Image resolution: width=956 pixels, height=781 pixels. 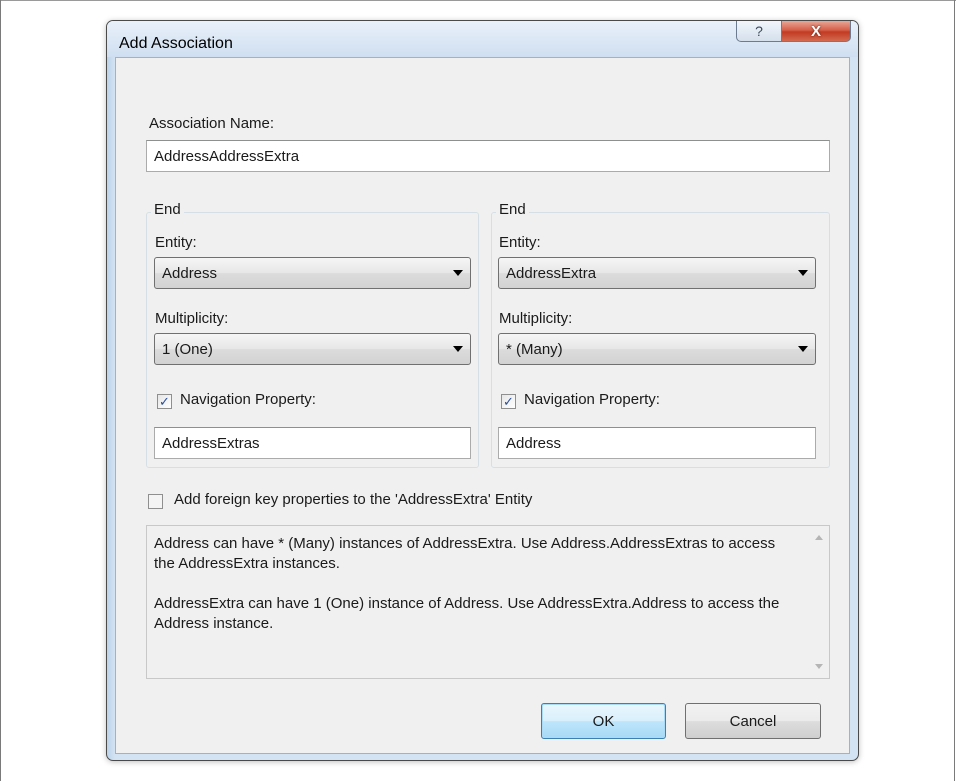 I want to click on multiplicity-label-left: Multiplicity:, so click(x=192, y=318).